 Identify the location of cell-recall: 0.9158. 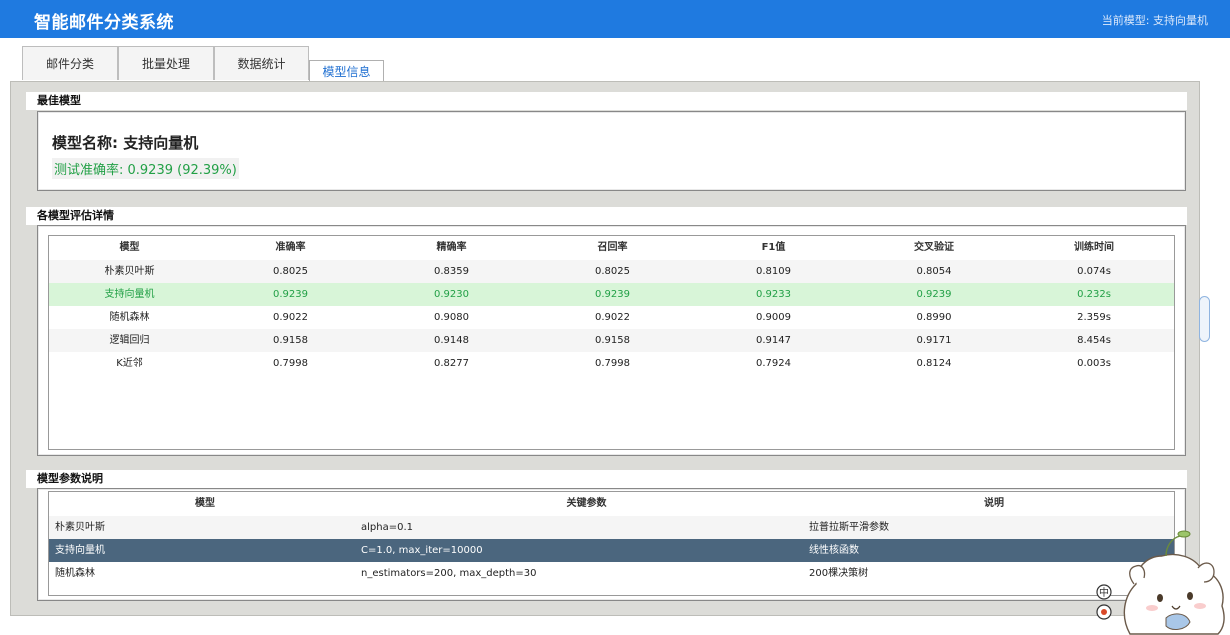
(612, 340).